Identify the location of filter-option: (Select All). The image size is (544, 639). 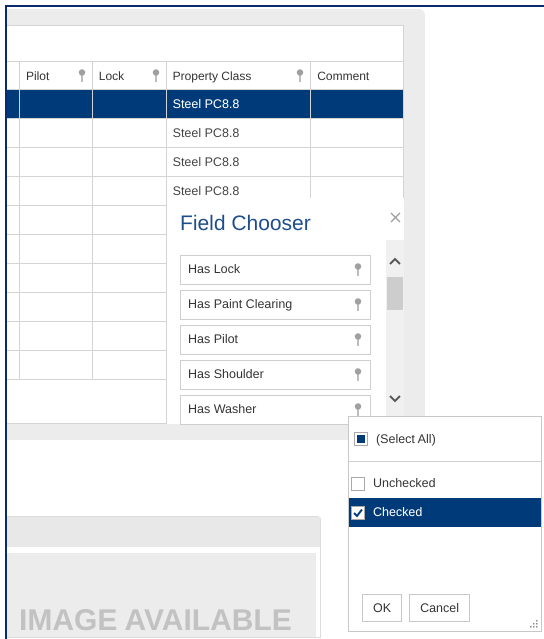
(445, 439).